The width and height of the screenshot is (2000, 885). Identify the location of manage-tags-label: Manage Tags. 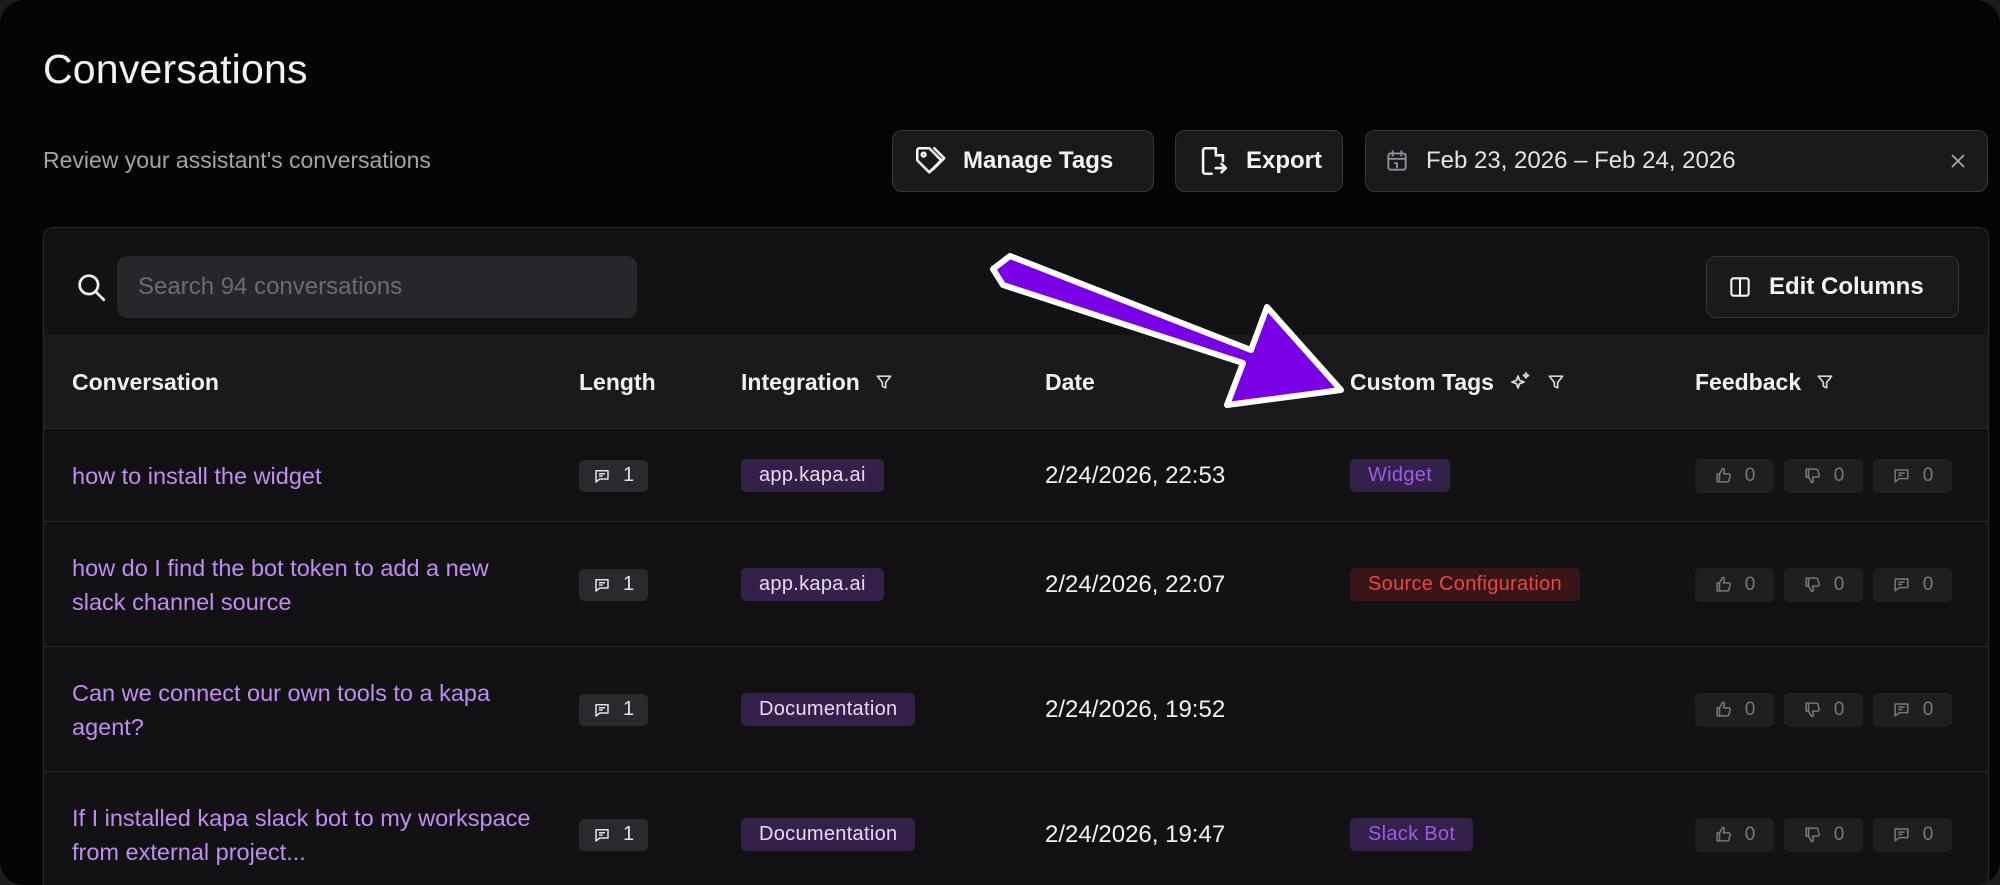
(1038, 160).